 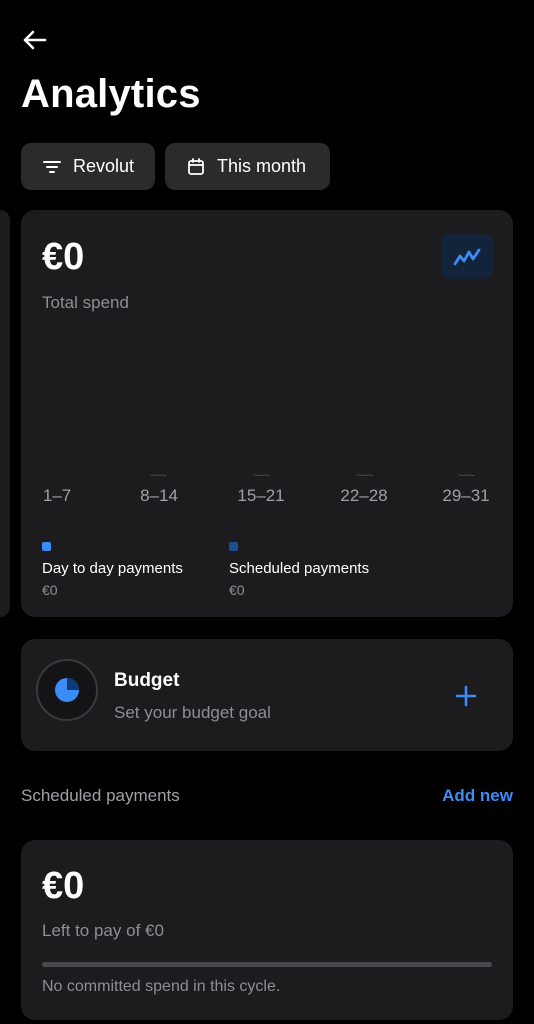 What do you see at coordinates (196, 166) in the screenshot?
I see `calendar-icon` at bounding box center [196, 166].